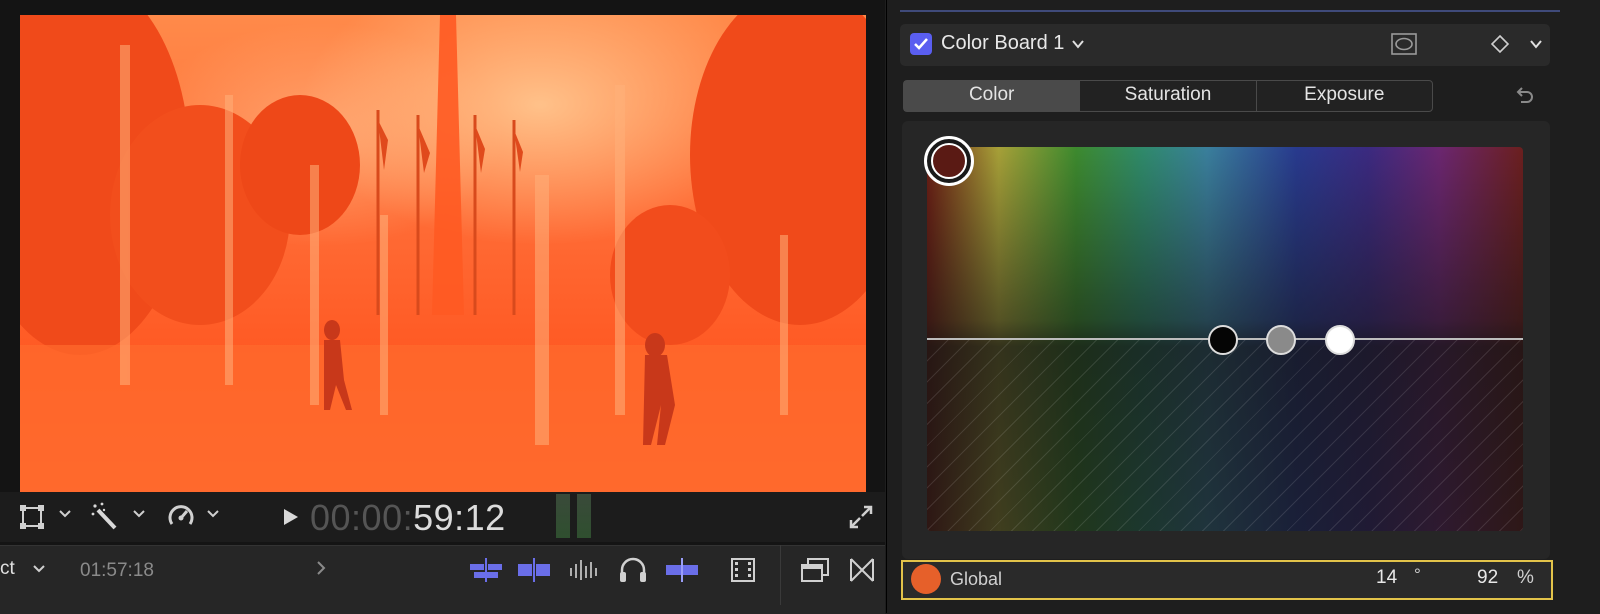 This screenshot has height=614, width=1600. Describe the element at coordinates (1340, 340) in the screenshot. I see `highlights-puck` at that location.